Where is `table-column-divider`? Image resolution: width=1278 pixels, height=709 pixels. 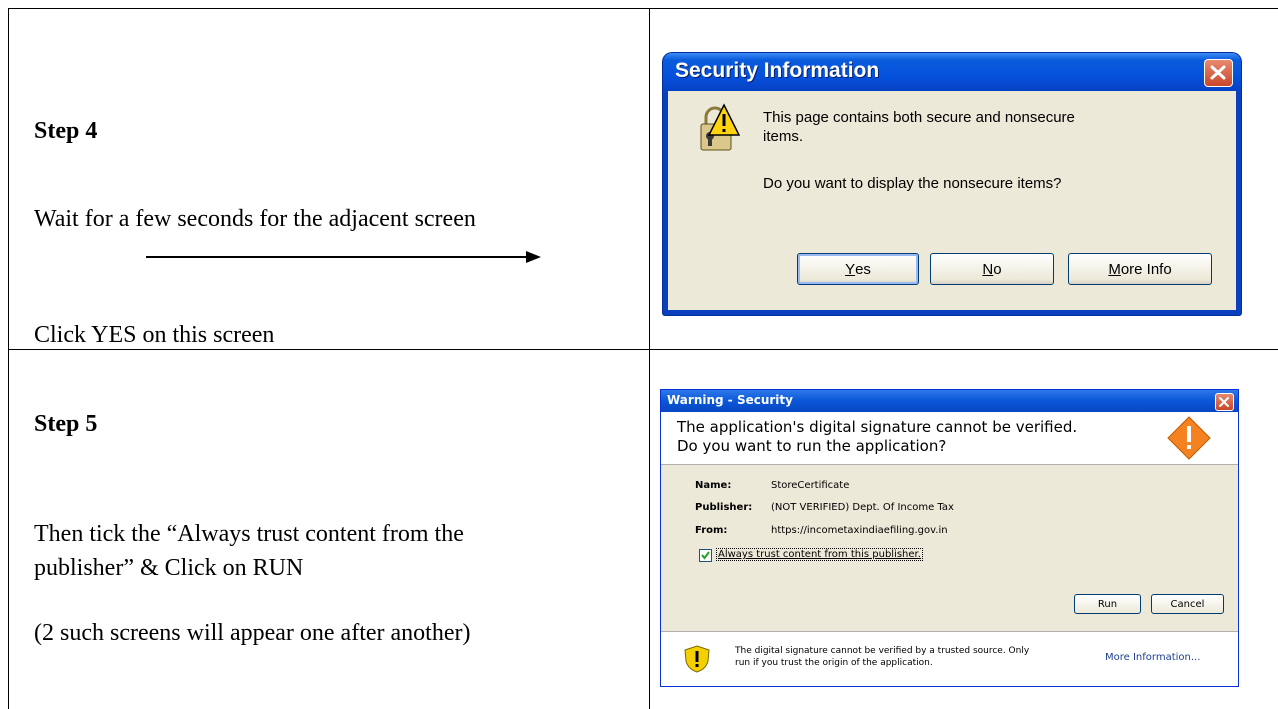 table-column-divider is located at coordinates (649, 358).